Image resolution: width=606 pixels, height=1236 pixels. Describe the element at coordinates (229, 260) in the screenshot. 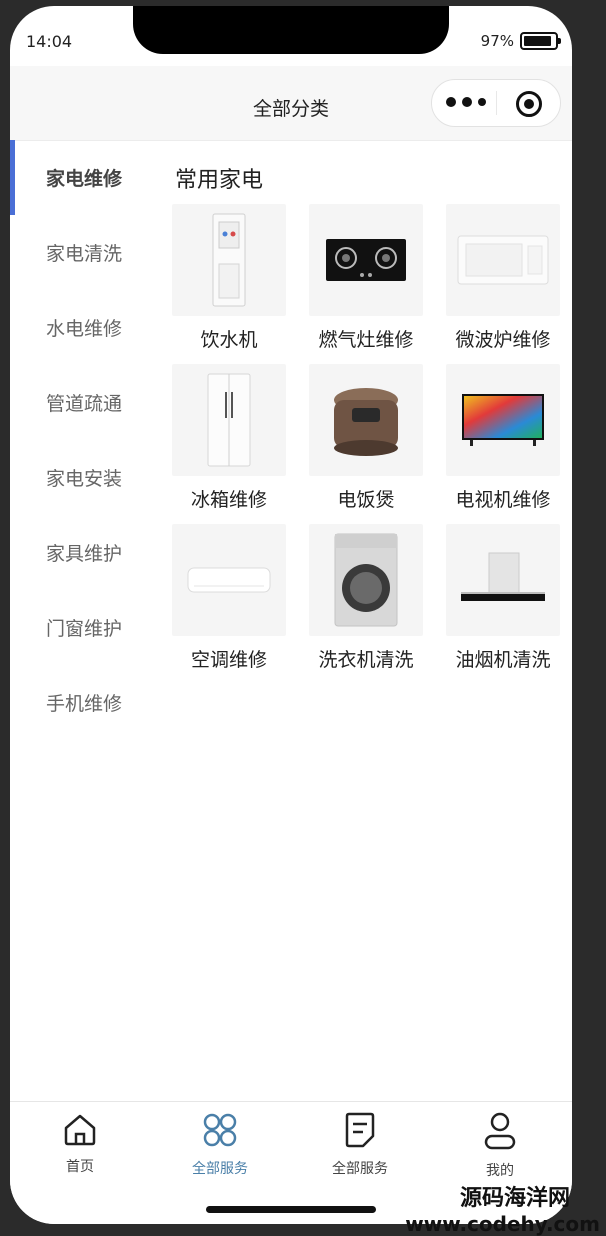

I see `water-dispenser-icon` at that location.